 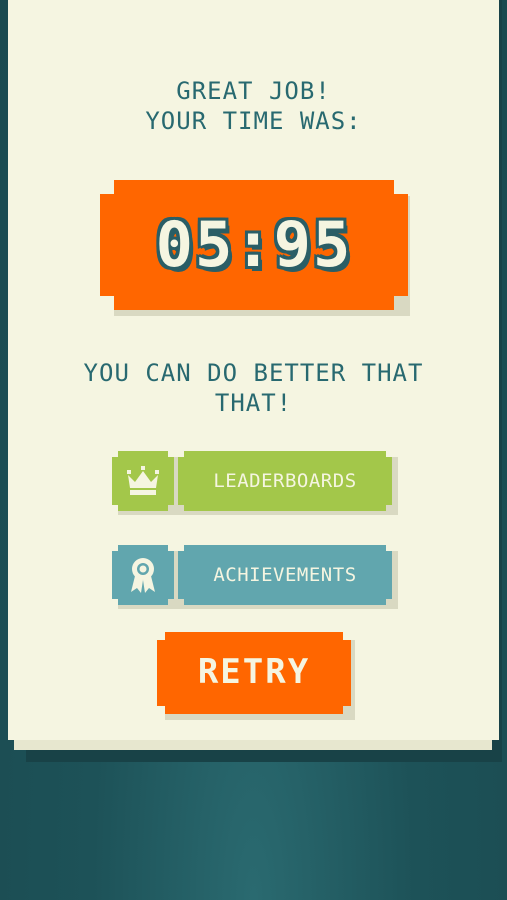 I want to click on headline-line-2: YOUR TIME WAS:, so click(x=253, y=121).